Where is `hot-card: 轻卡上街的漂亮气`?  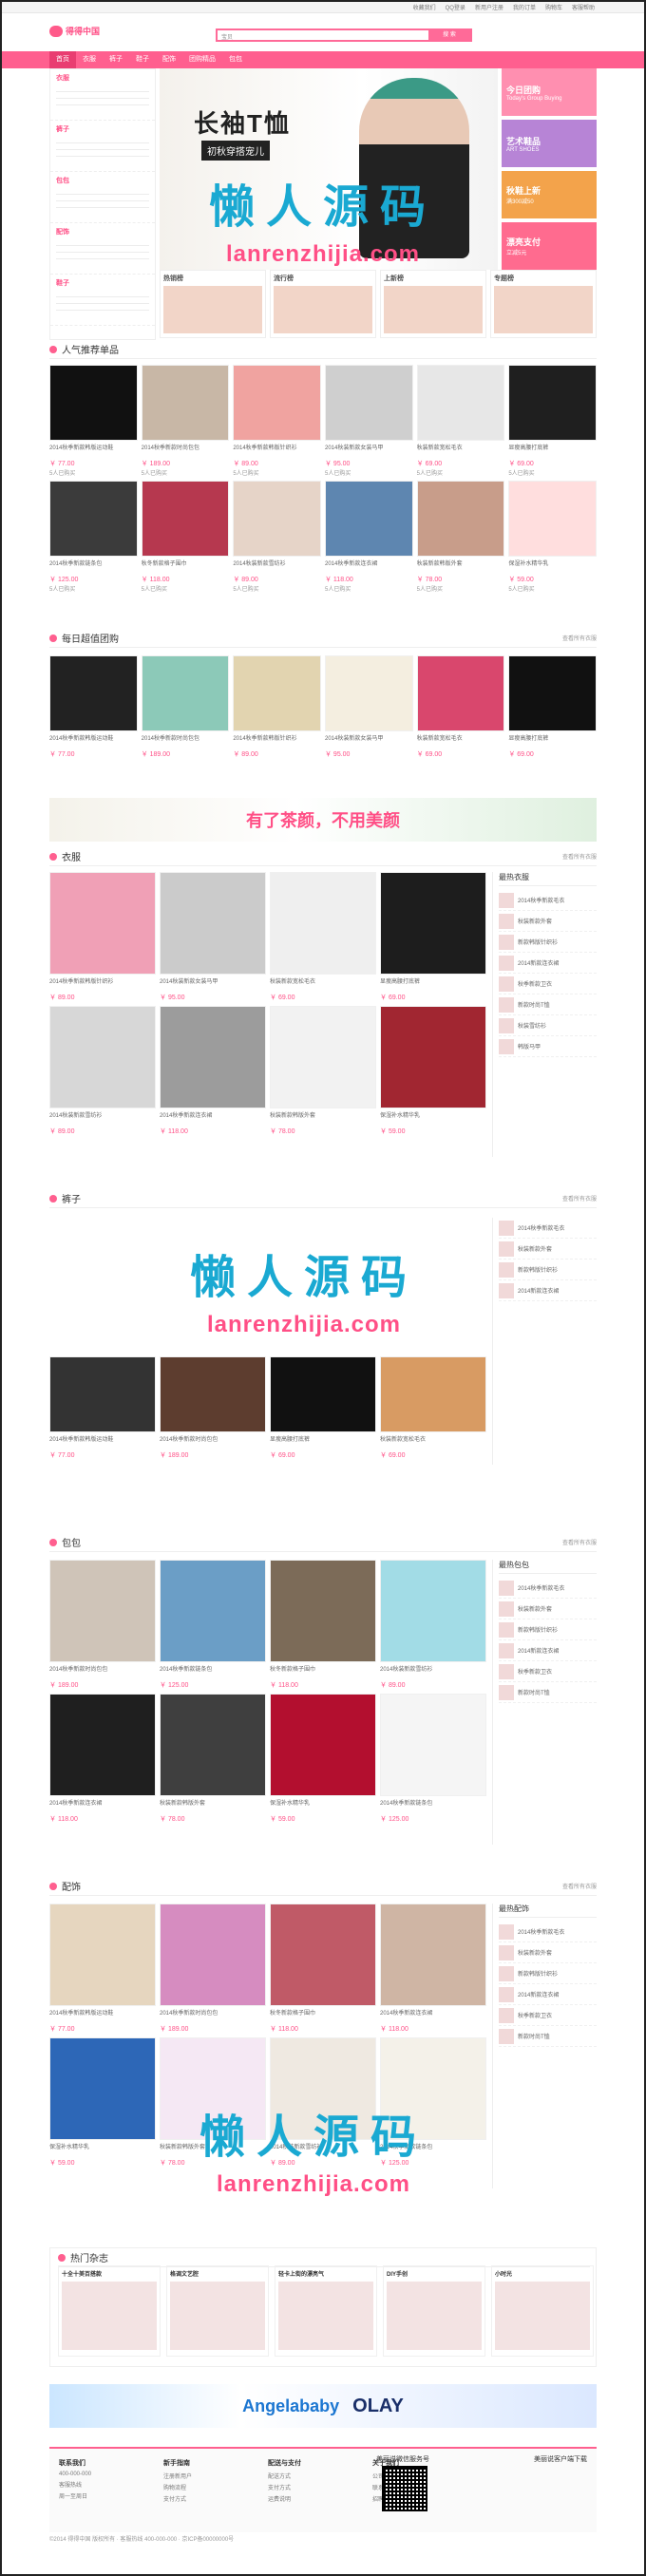 hot-card: 轻卡上街的漂亮气 is located at coordinates (326, 2311).